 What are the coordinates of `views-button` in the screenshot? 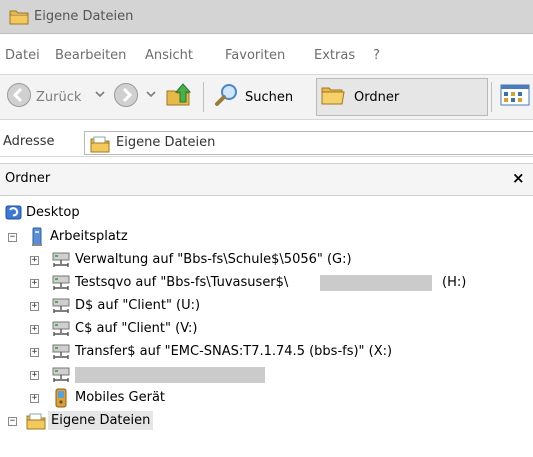 It's located at (515, 97).